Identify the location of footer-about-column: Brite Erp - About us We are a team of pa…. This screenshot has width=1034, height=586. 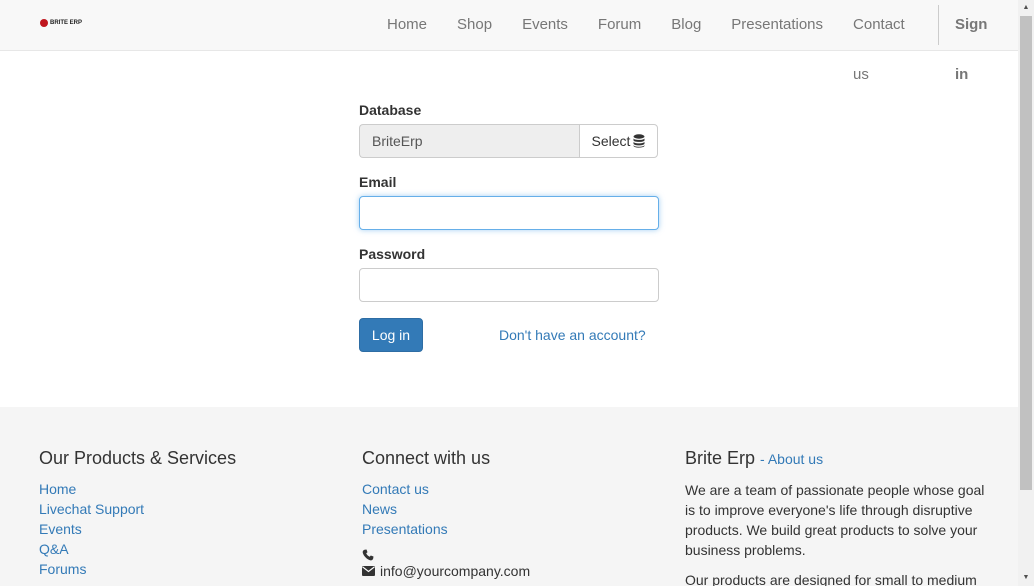
(835, 516).